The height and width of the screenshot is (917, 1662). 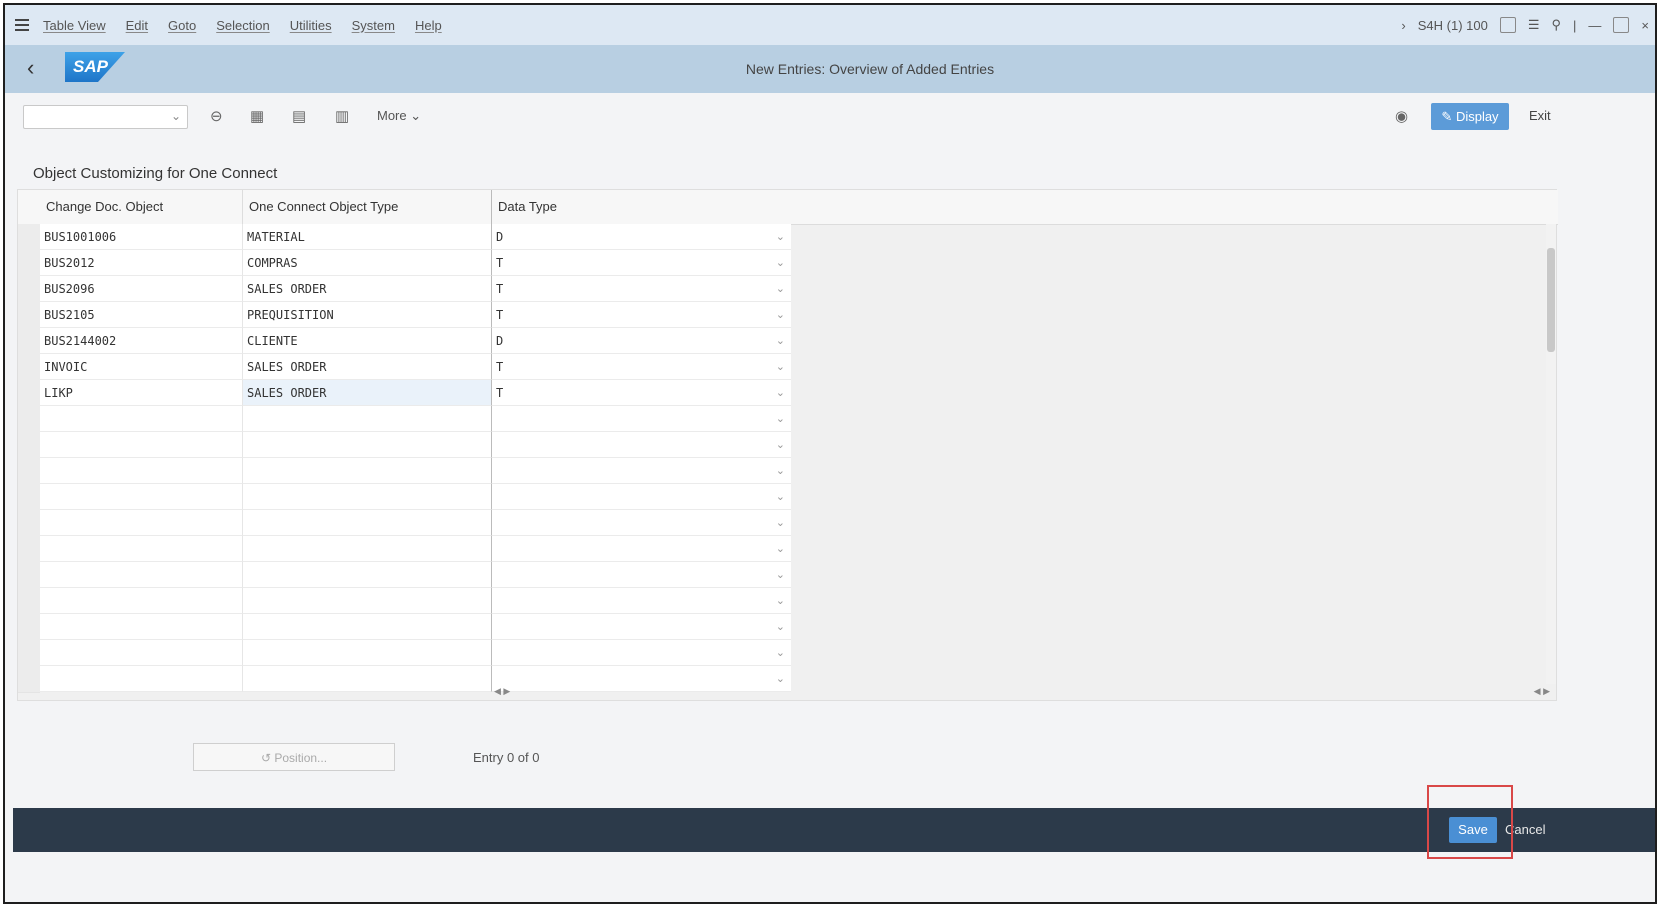 I want to click on table-row: BUS2096 SALES ORDER T ⌄, so click(x=788, y=289).